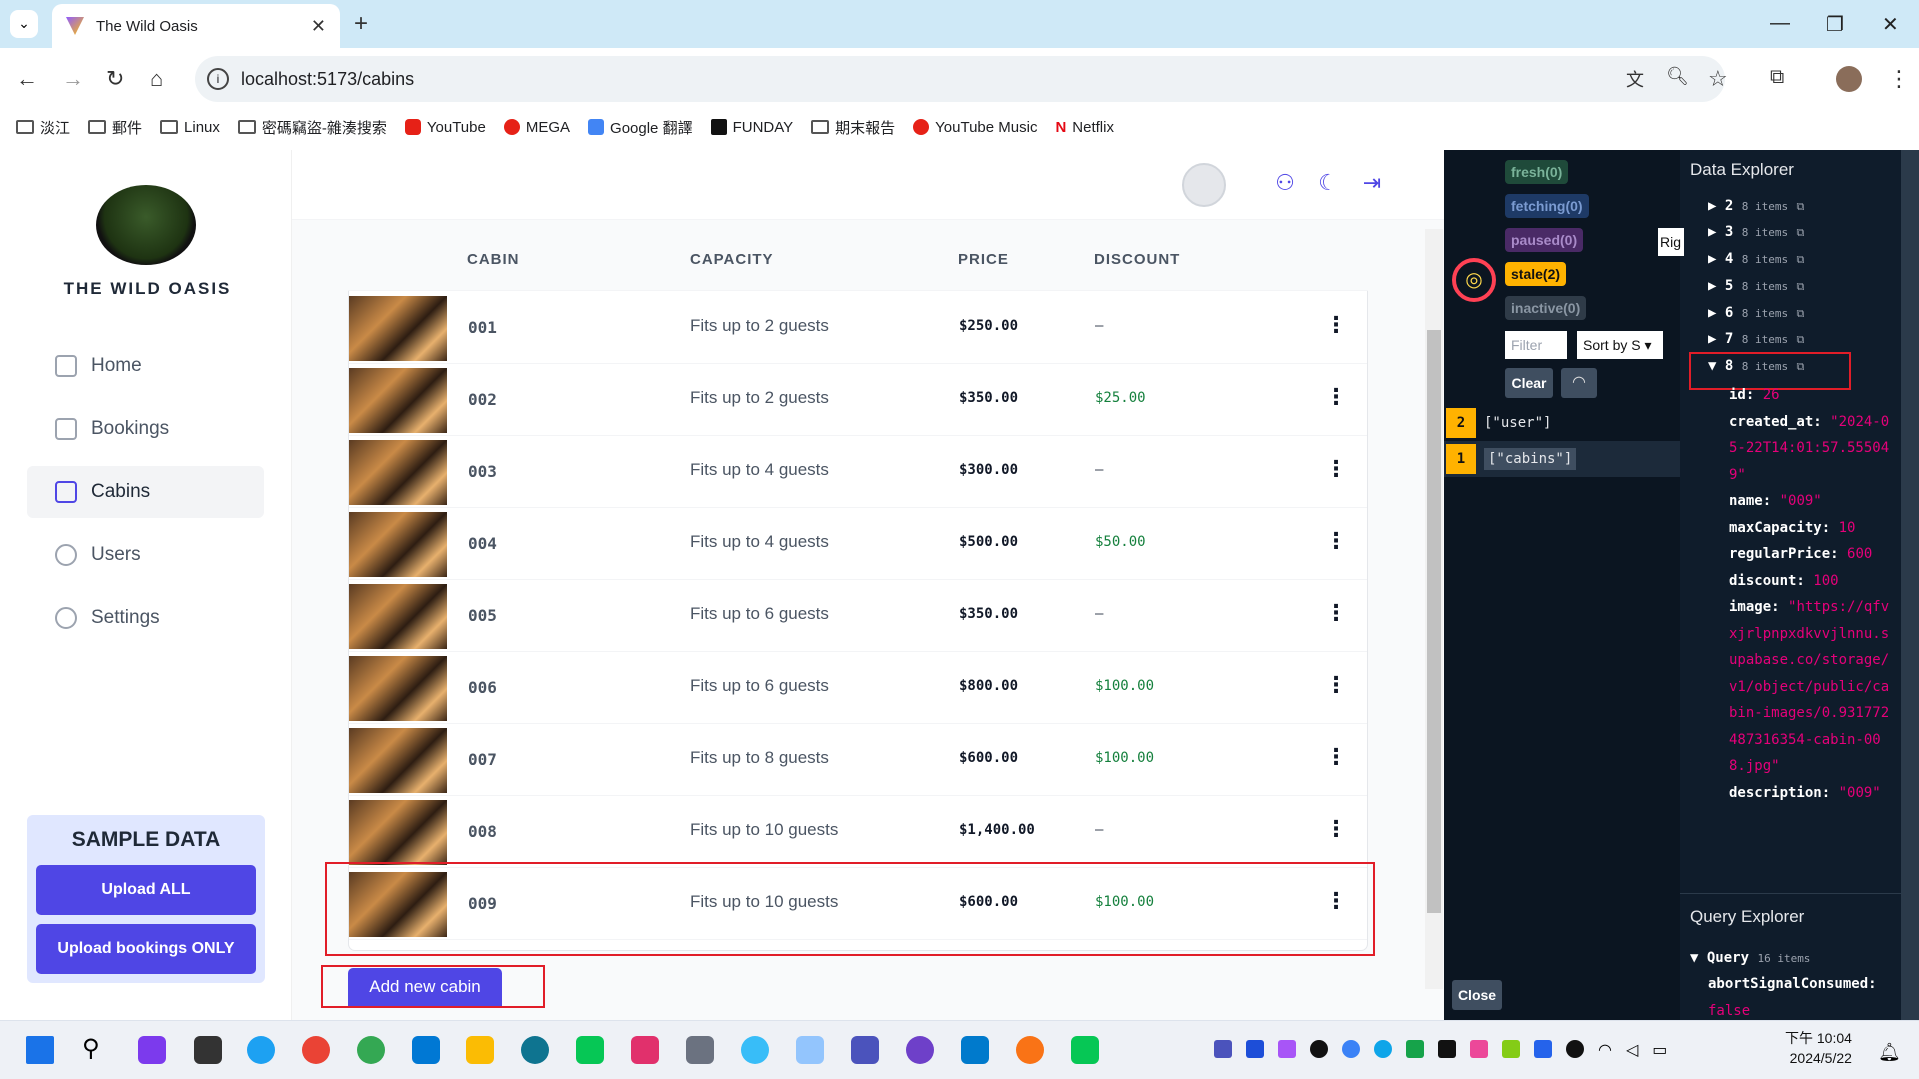 This screenshot has width=1919, height=1079. I want to click on user-icon: ⚇, so click(1285, 183).